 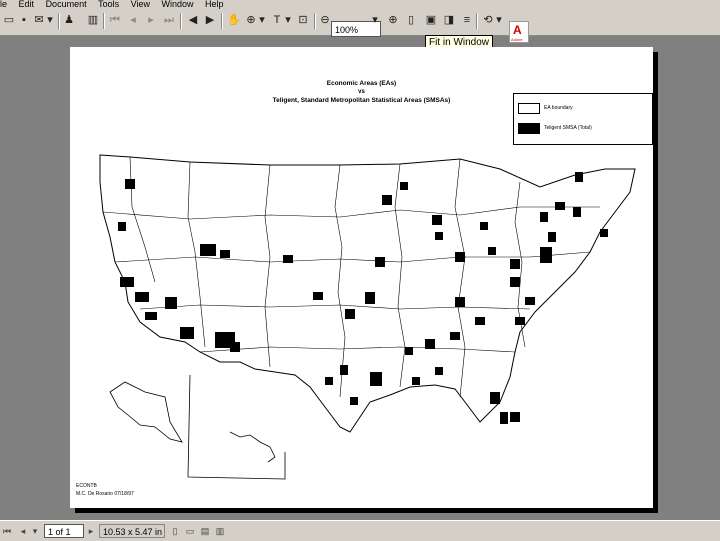 I want to click on menu-document: Document, so click(x=66, y=4).